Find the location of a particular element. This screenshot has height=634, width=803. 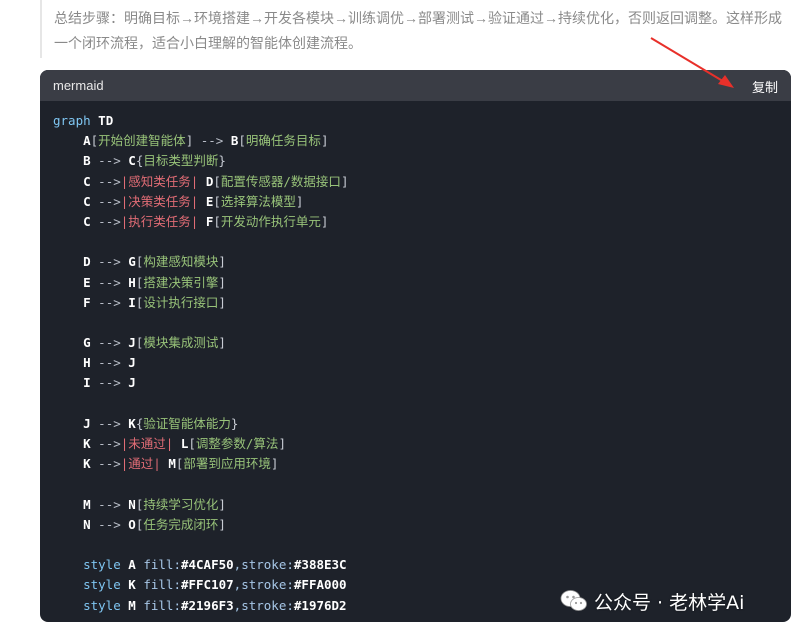

code-line: C -->|执行类任务| F[开发动作执行单元] is located at coordinates (415, 222).